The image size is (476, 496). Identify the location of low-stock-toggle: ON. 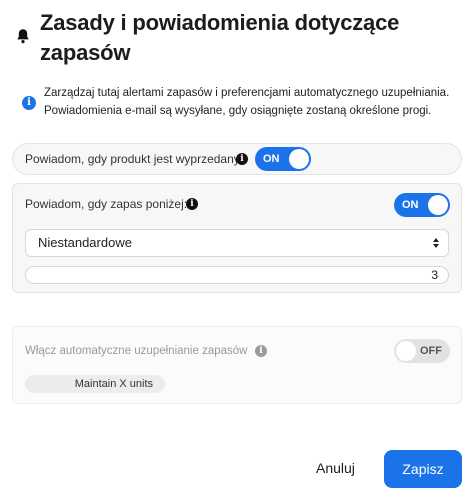
(422, 205).